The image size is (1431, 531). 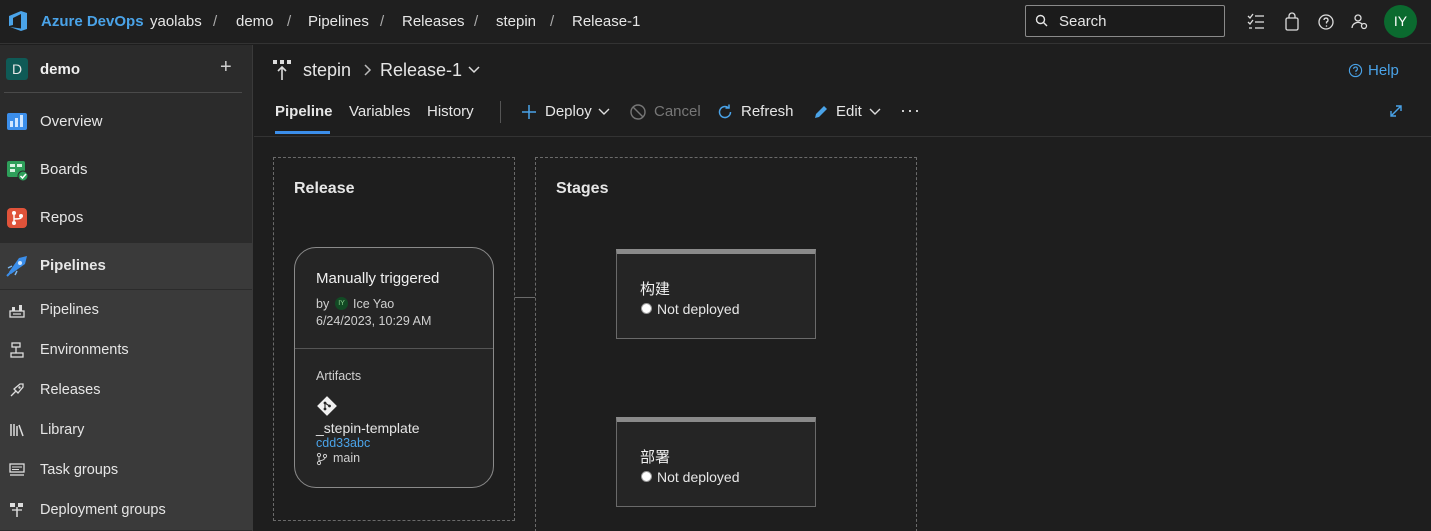 I want to click on sidebar-subitem-label: Environments, so click(x=84, y=350).